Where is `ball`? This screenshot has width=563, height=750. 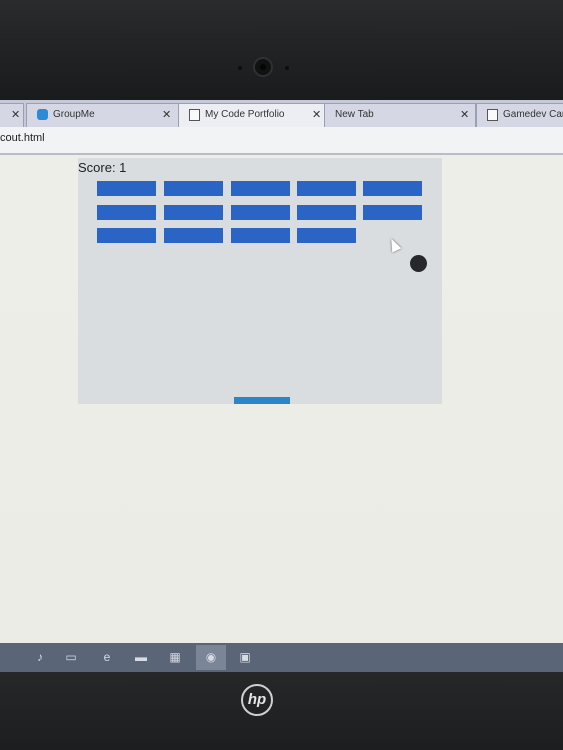
ball is located at coordinates (418, 263).